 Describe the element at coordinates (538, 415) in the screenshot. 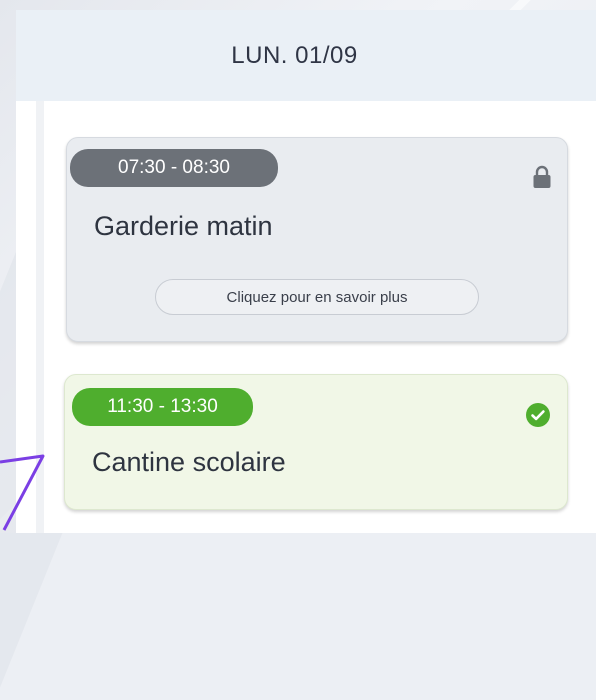

I see `check-circle-icon` at that location.